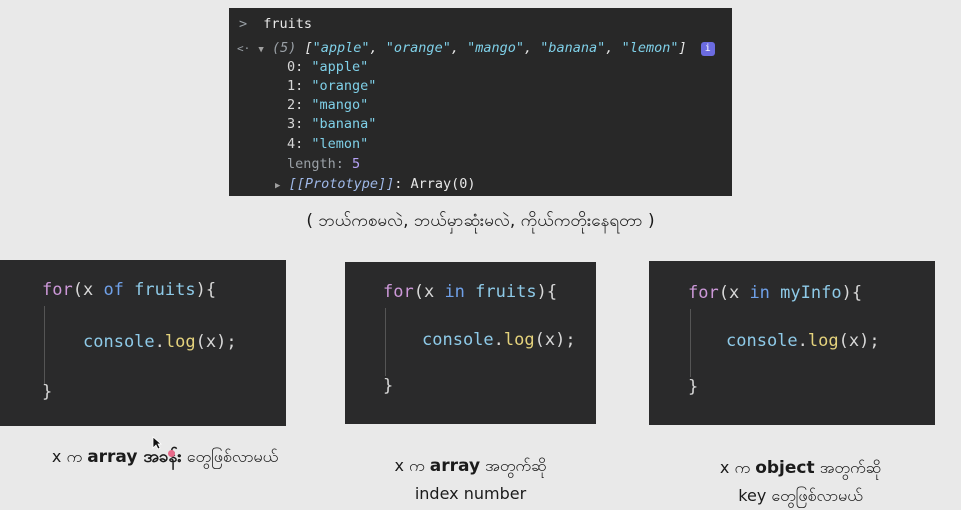 This screenshot has height=510, width=961. Describe the element at coordinates (260, 50) in the screenshot. I see `collapse-triangle-icon: ▼` at that location.